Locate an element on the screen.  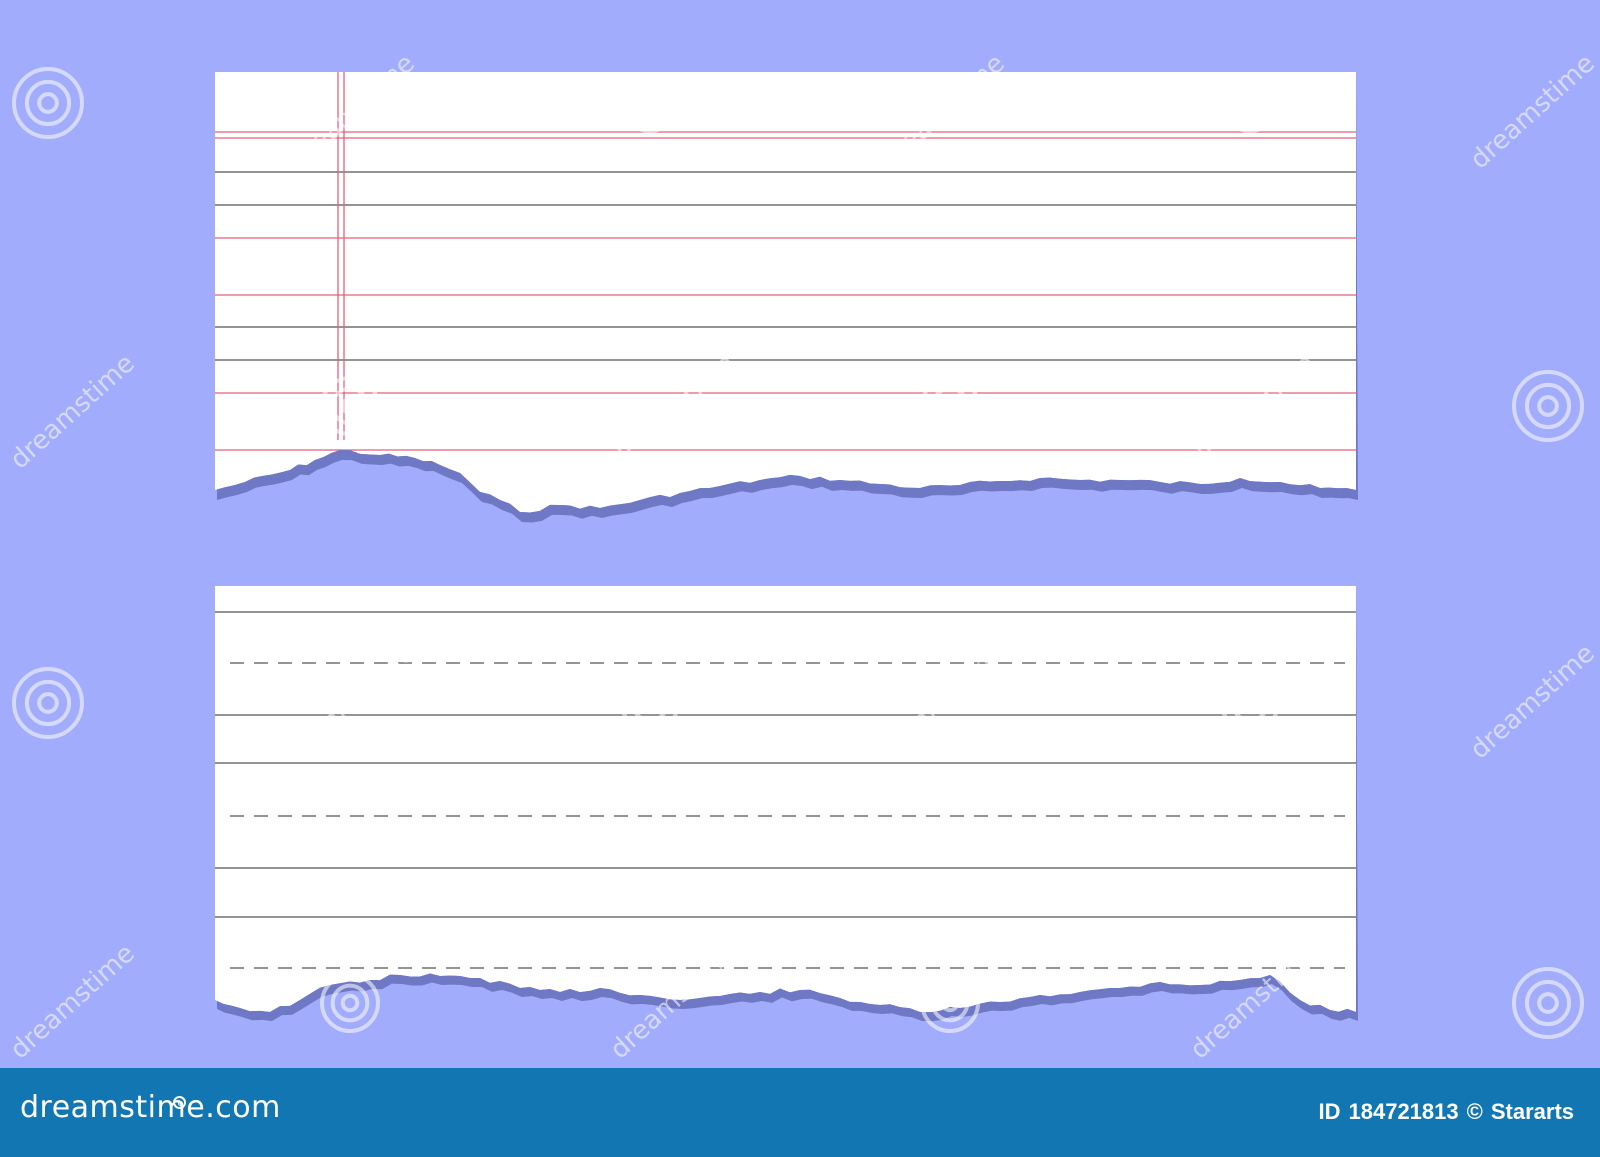
copyright-symbol: © is located at coordinates (1474, 1111).